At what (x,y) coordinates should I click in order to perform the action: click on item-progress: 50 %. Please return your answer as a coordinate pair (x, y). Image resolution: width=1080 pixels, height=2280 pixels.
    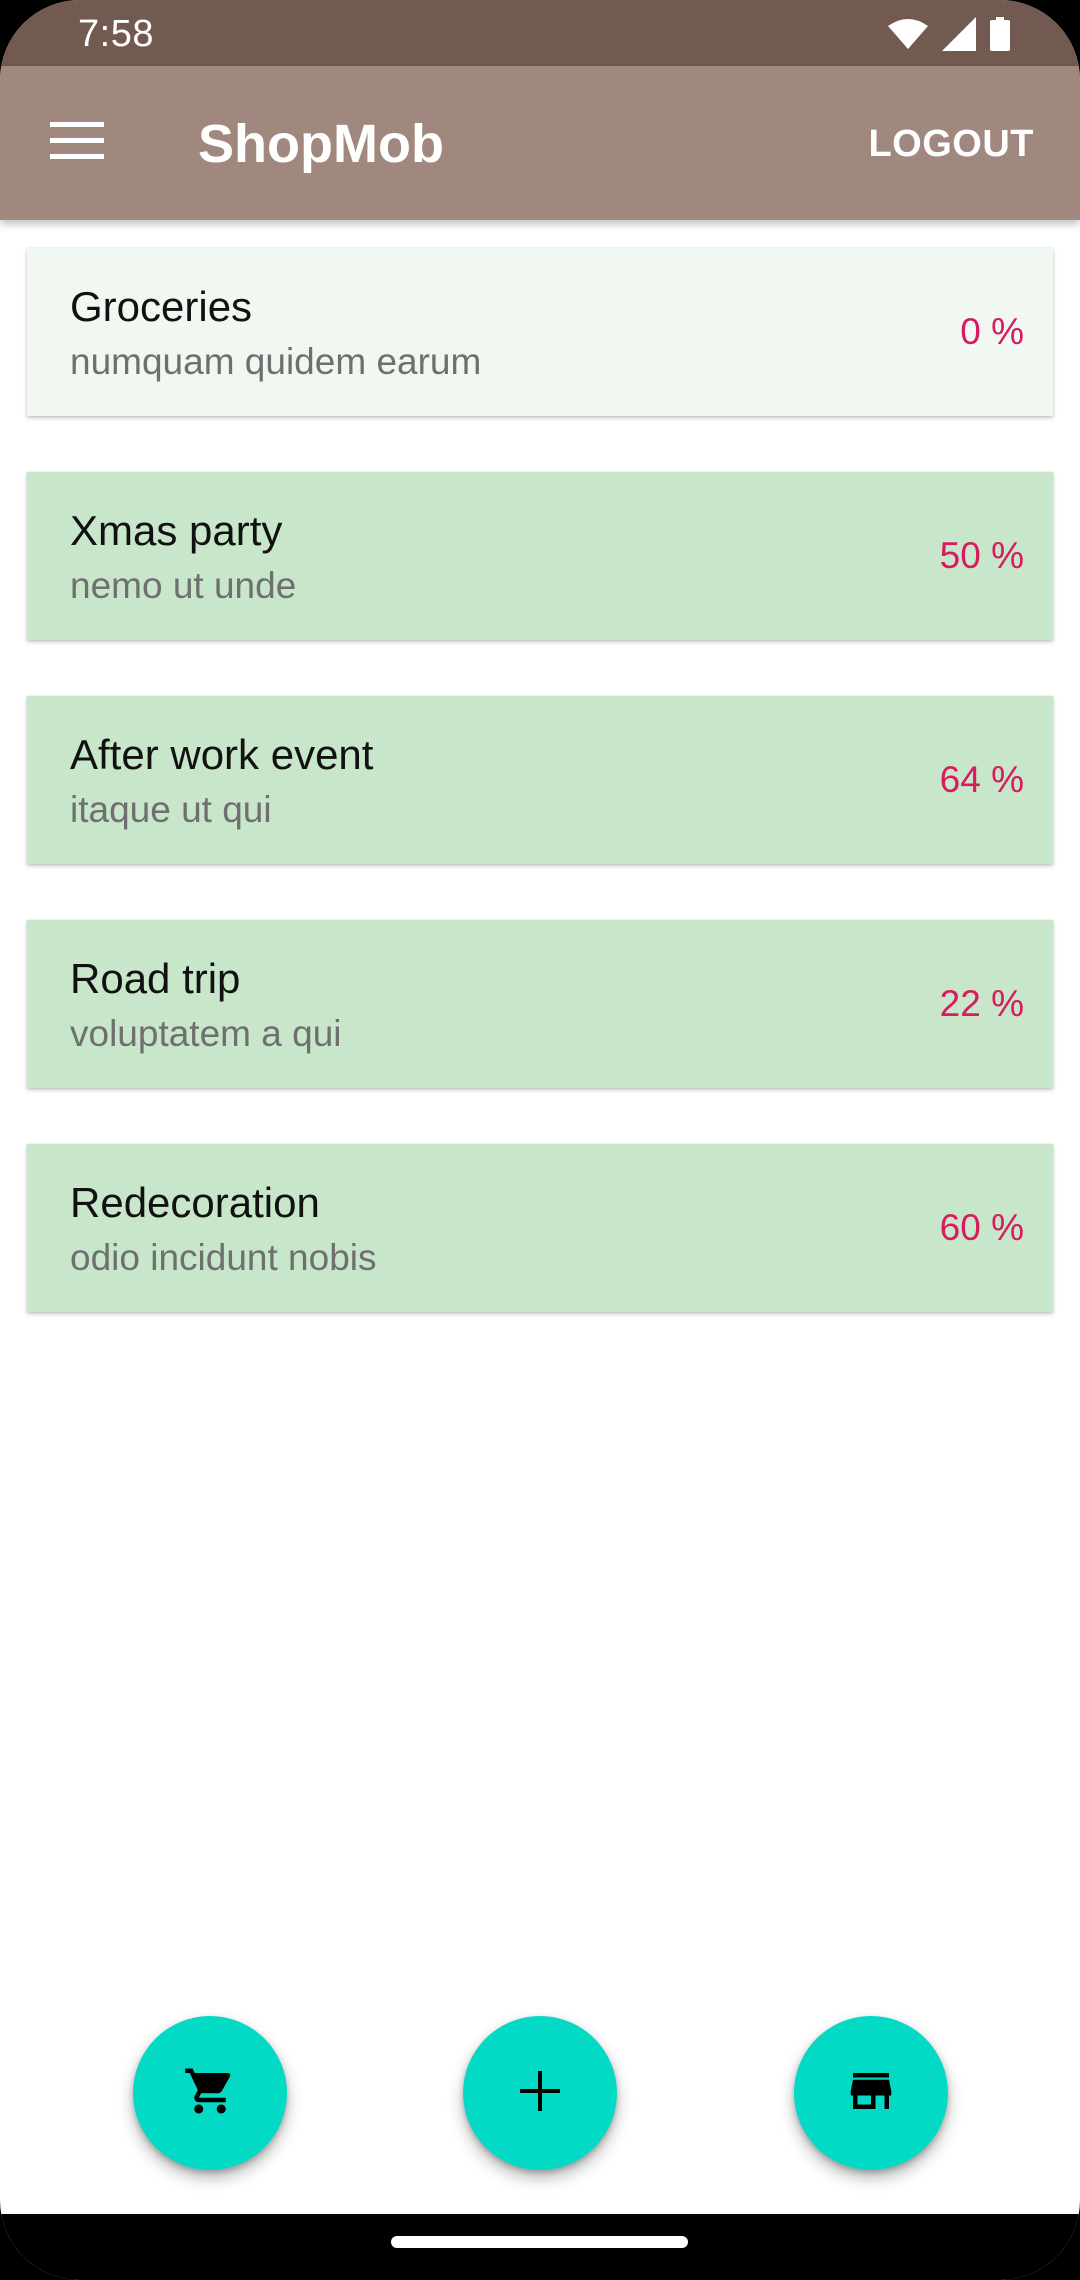
    Looking at the image, I should click on (981, 555).